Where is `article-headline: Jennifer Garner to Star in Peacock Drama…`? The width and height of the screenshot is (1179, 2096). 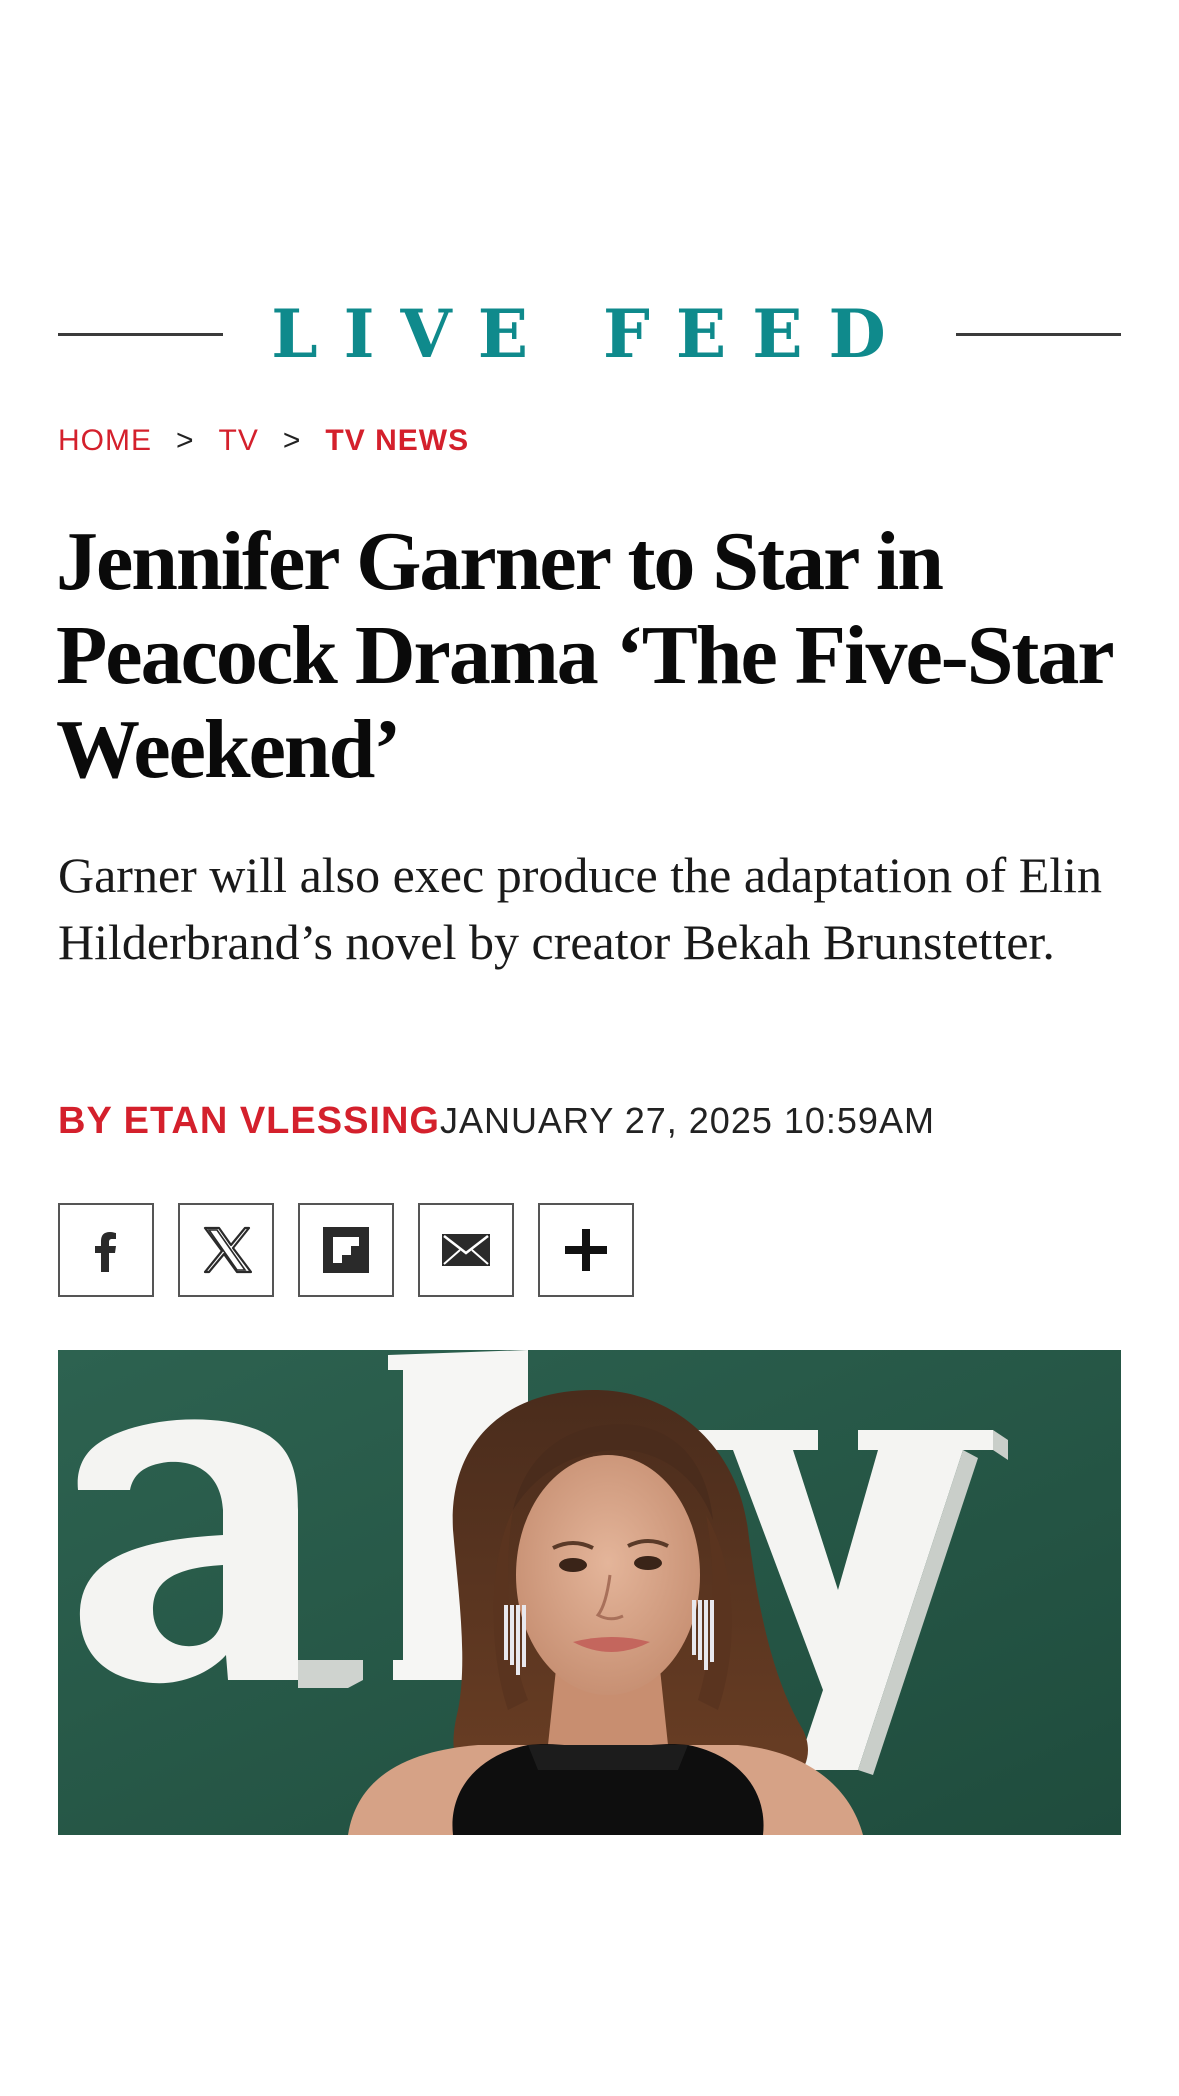 article-headline: Jennifer Garner to Star in Peacock Drama… is located at coordinates (584, 655).